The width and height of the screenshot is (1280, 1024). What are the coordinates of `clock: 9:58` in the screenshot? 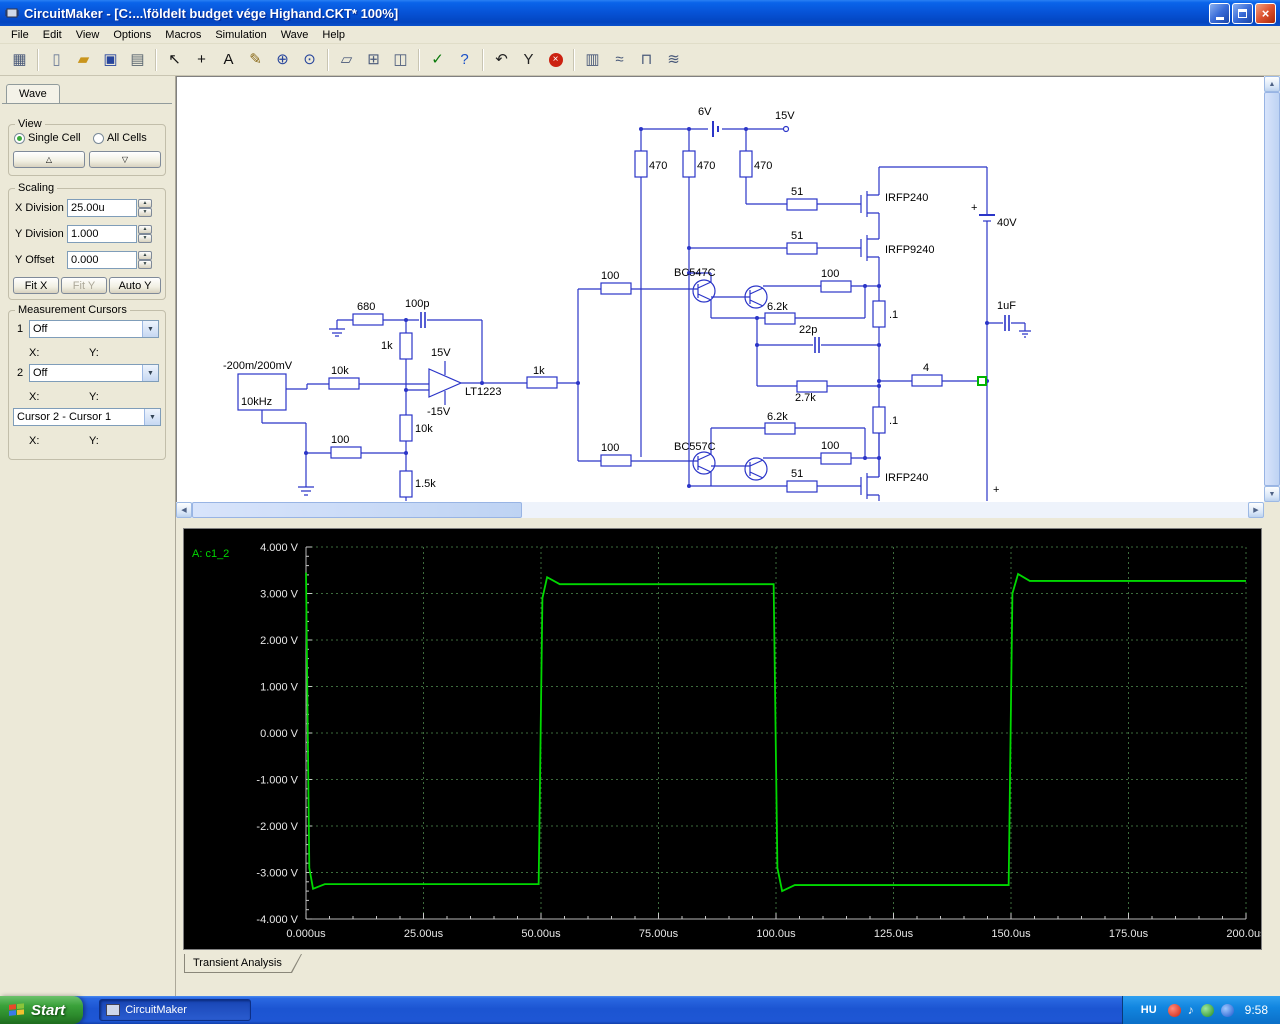 It's located at (1254, 1010).